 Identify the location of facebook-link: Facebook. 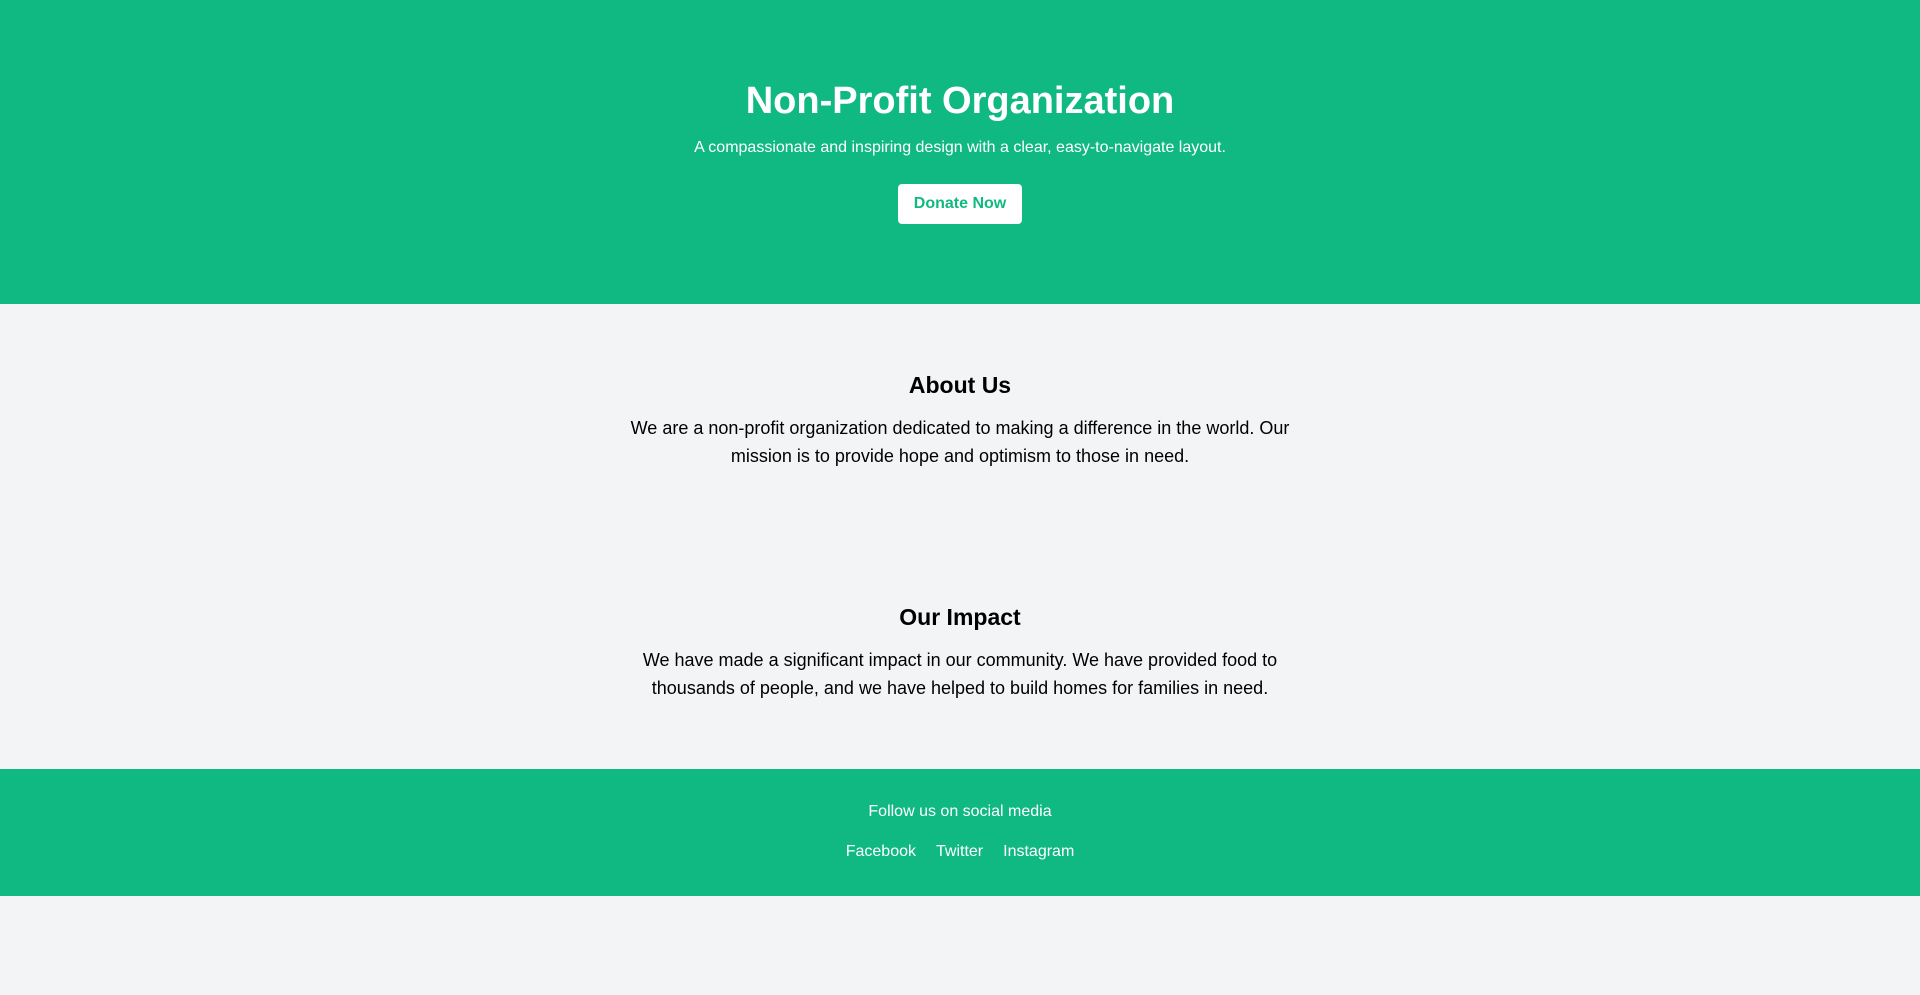
(881, 852).